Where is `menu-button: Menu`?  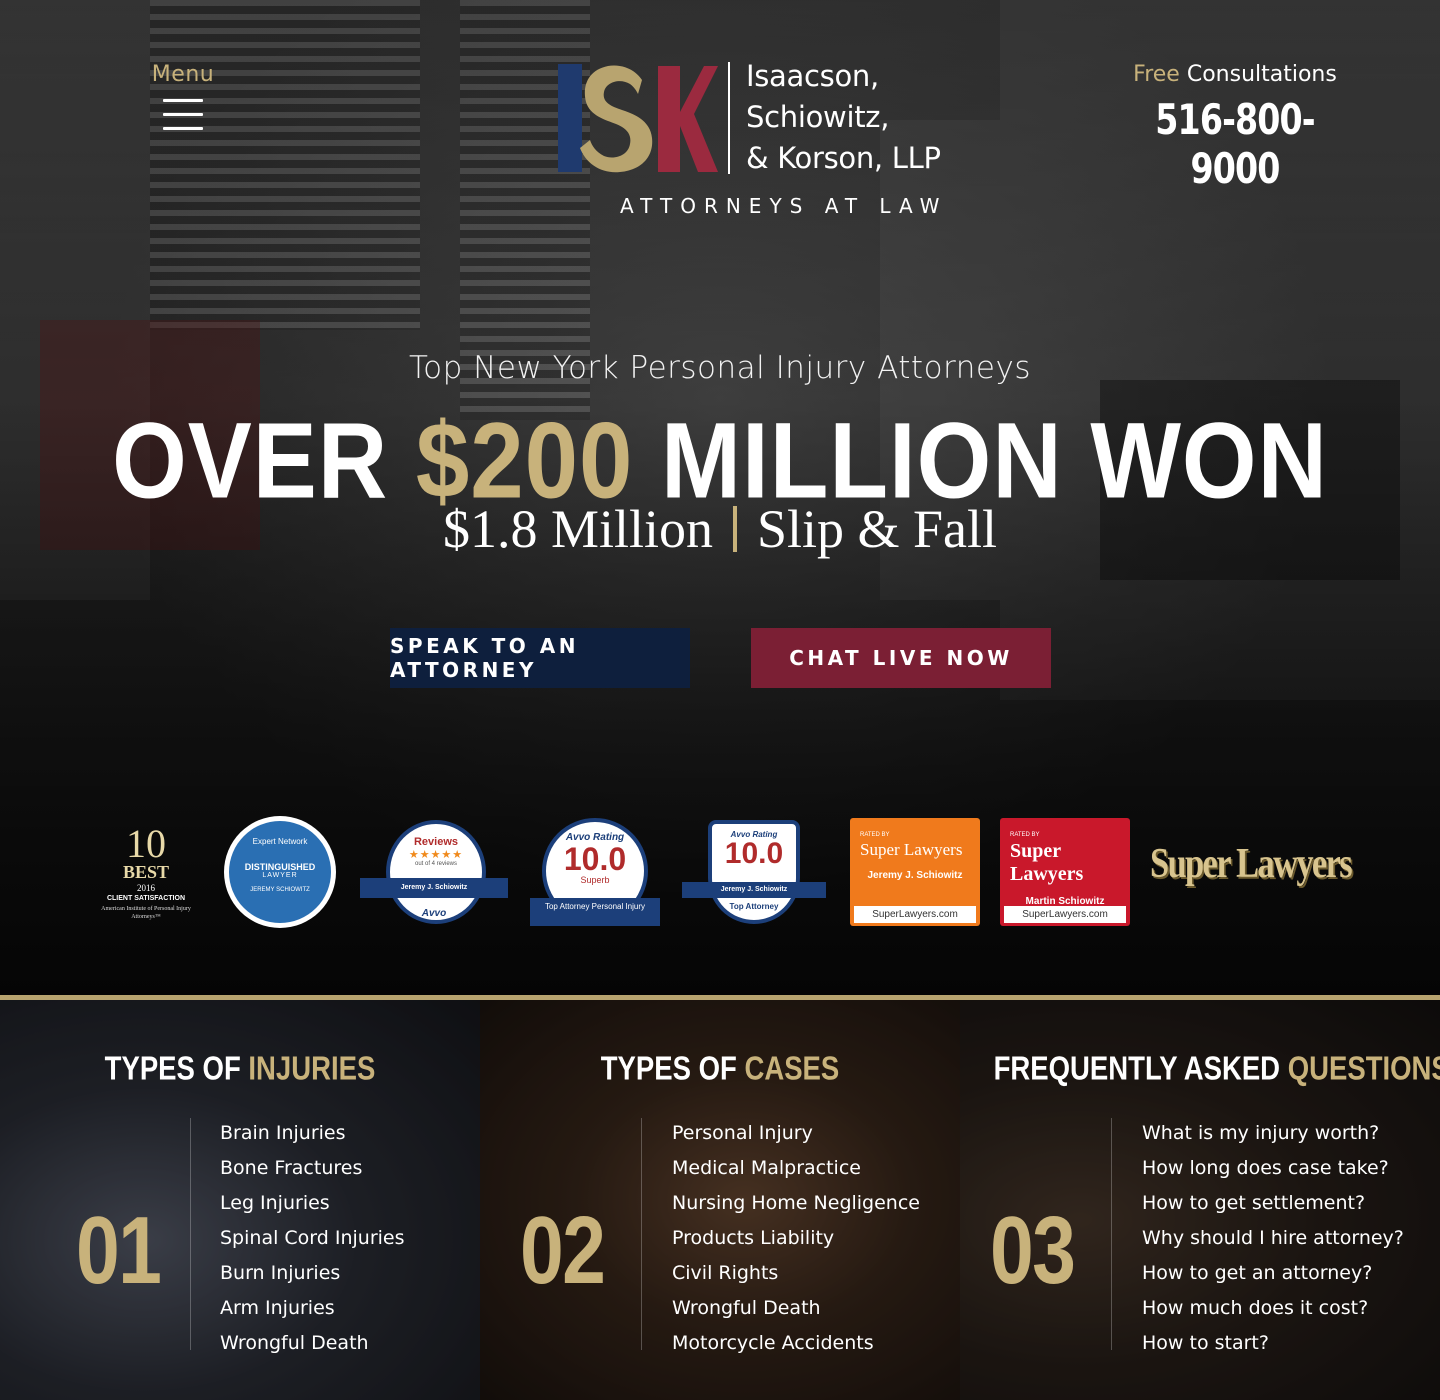 menu-button: Menu is located at coordinates (183, 101).